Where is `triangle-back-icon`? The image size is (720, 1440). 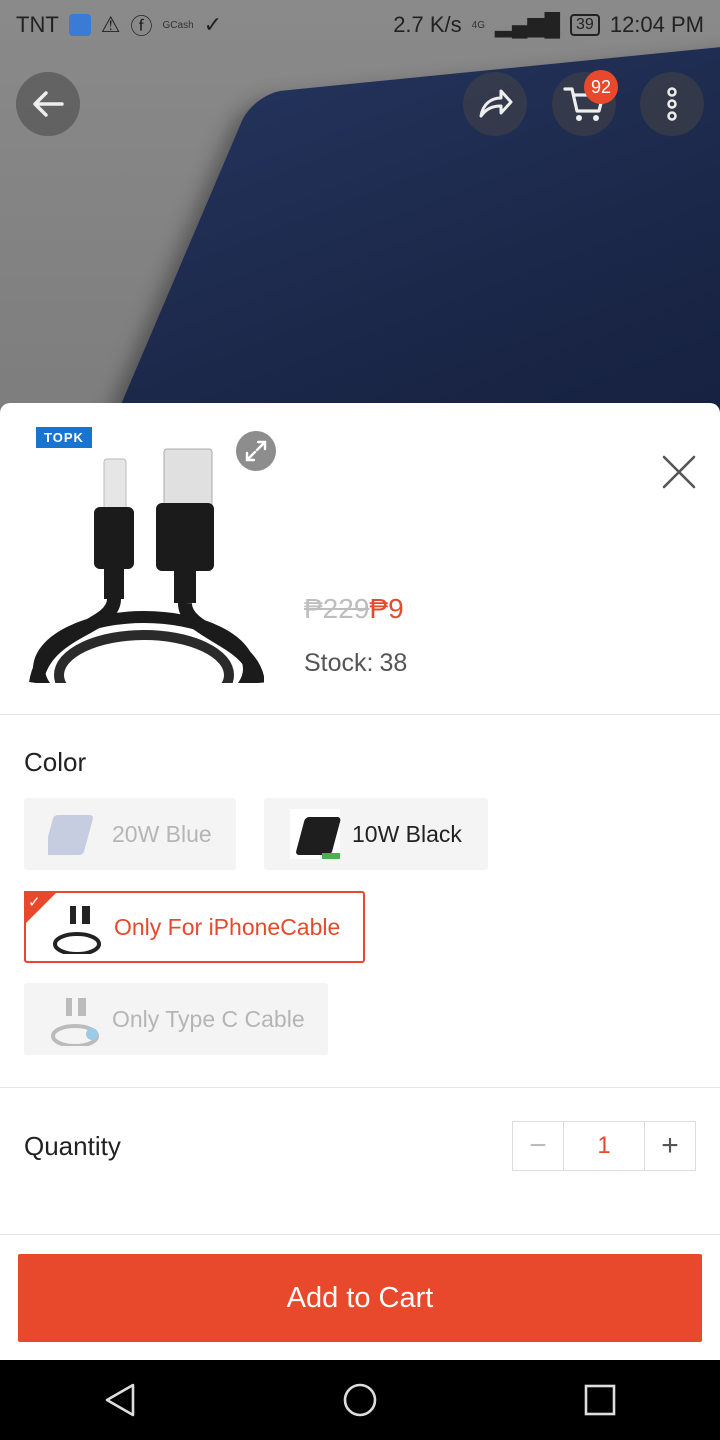
triangle-back-icon is located at coordinates (120, 1400).